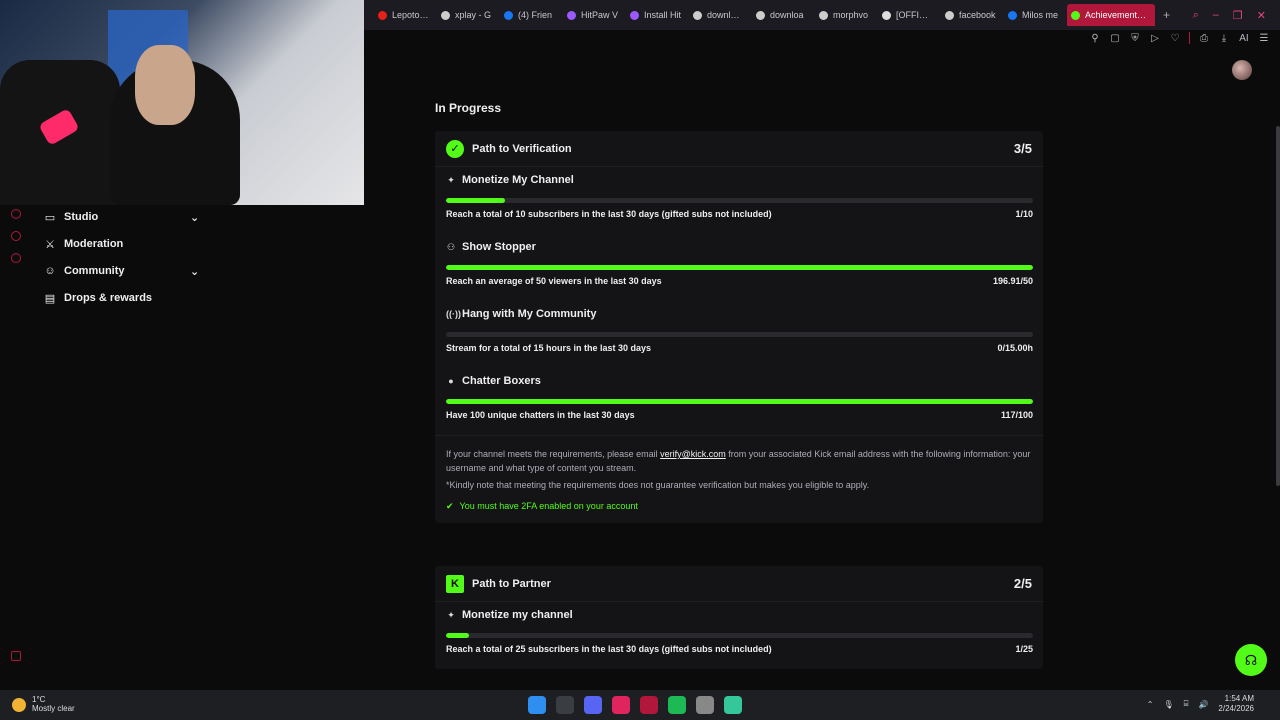 The image size is (1280, 720). I want to click on achievement-value: 196.91/50, so click(1012, 281).